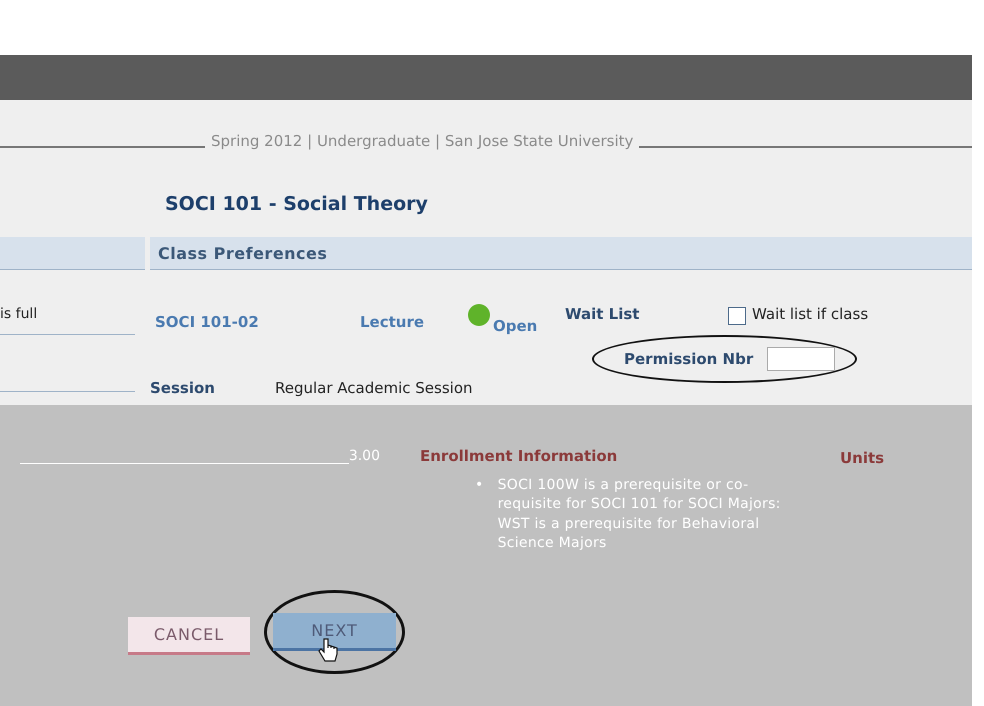 This screenshot has width=984, height=706. I want to click on wait-list-label: Wait List, so click(602, 314).